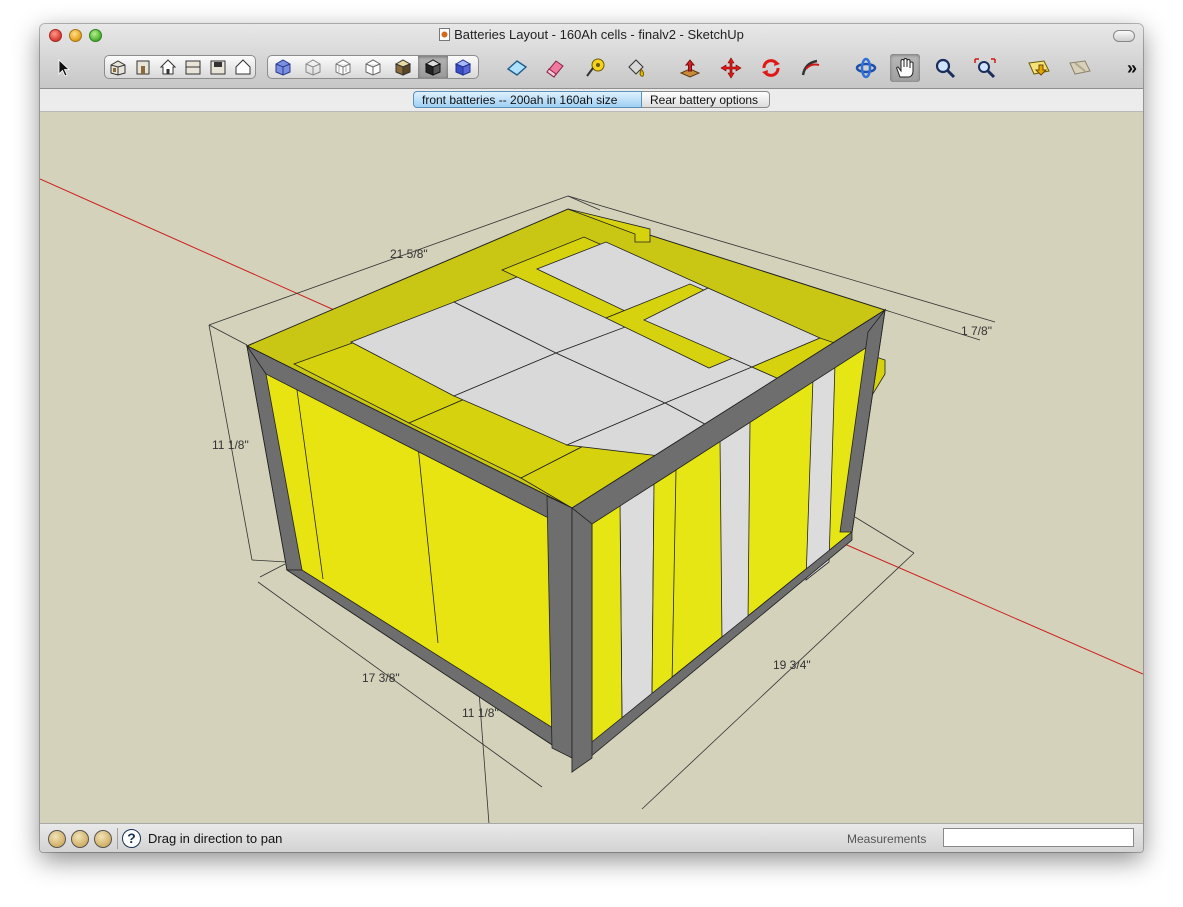 The width and height of the screenshot is (1183, 907). I want to click on status-text: Drag in direction to pan, so click(215, 838).